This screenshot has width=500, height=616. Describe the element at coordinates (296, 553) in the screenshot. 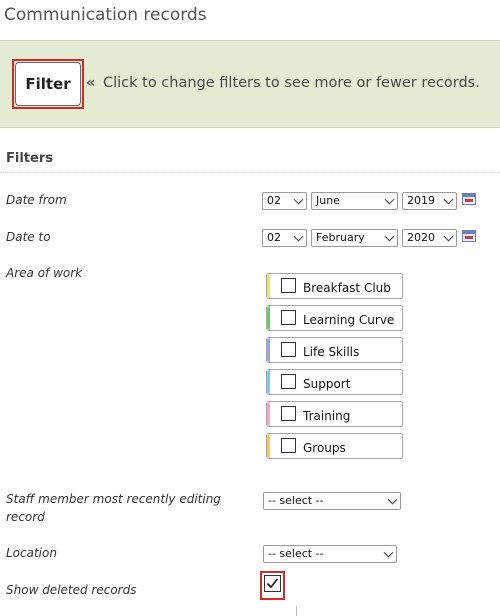

I see `location-select-value: -- select --` at that location.